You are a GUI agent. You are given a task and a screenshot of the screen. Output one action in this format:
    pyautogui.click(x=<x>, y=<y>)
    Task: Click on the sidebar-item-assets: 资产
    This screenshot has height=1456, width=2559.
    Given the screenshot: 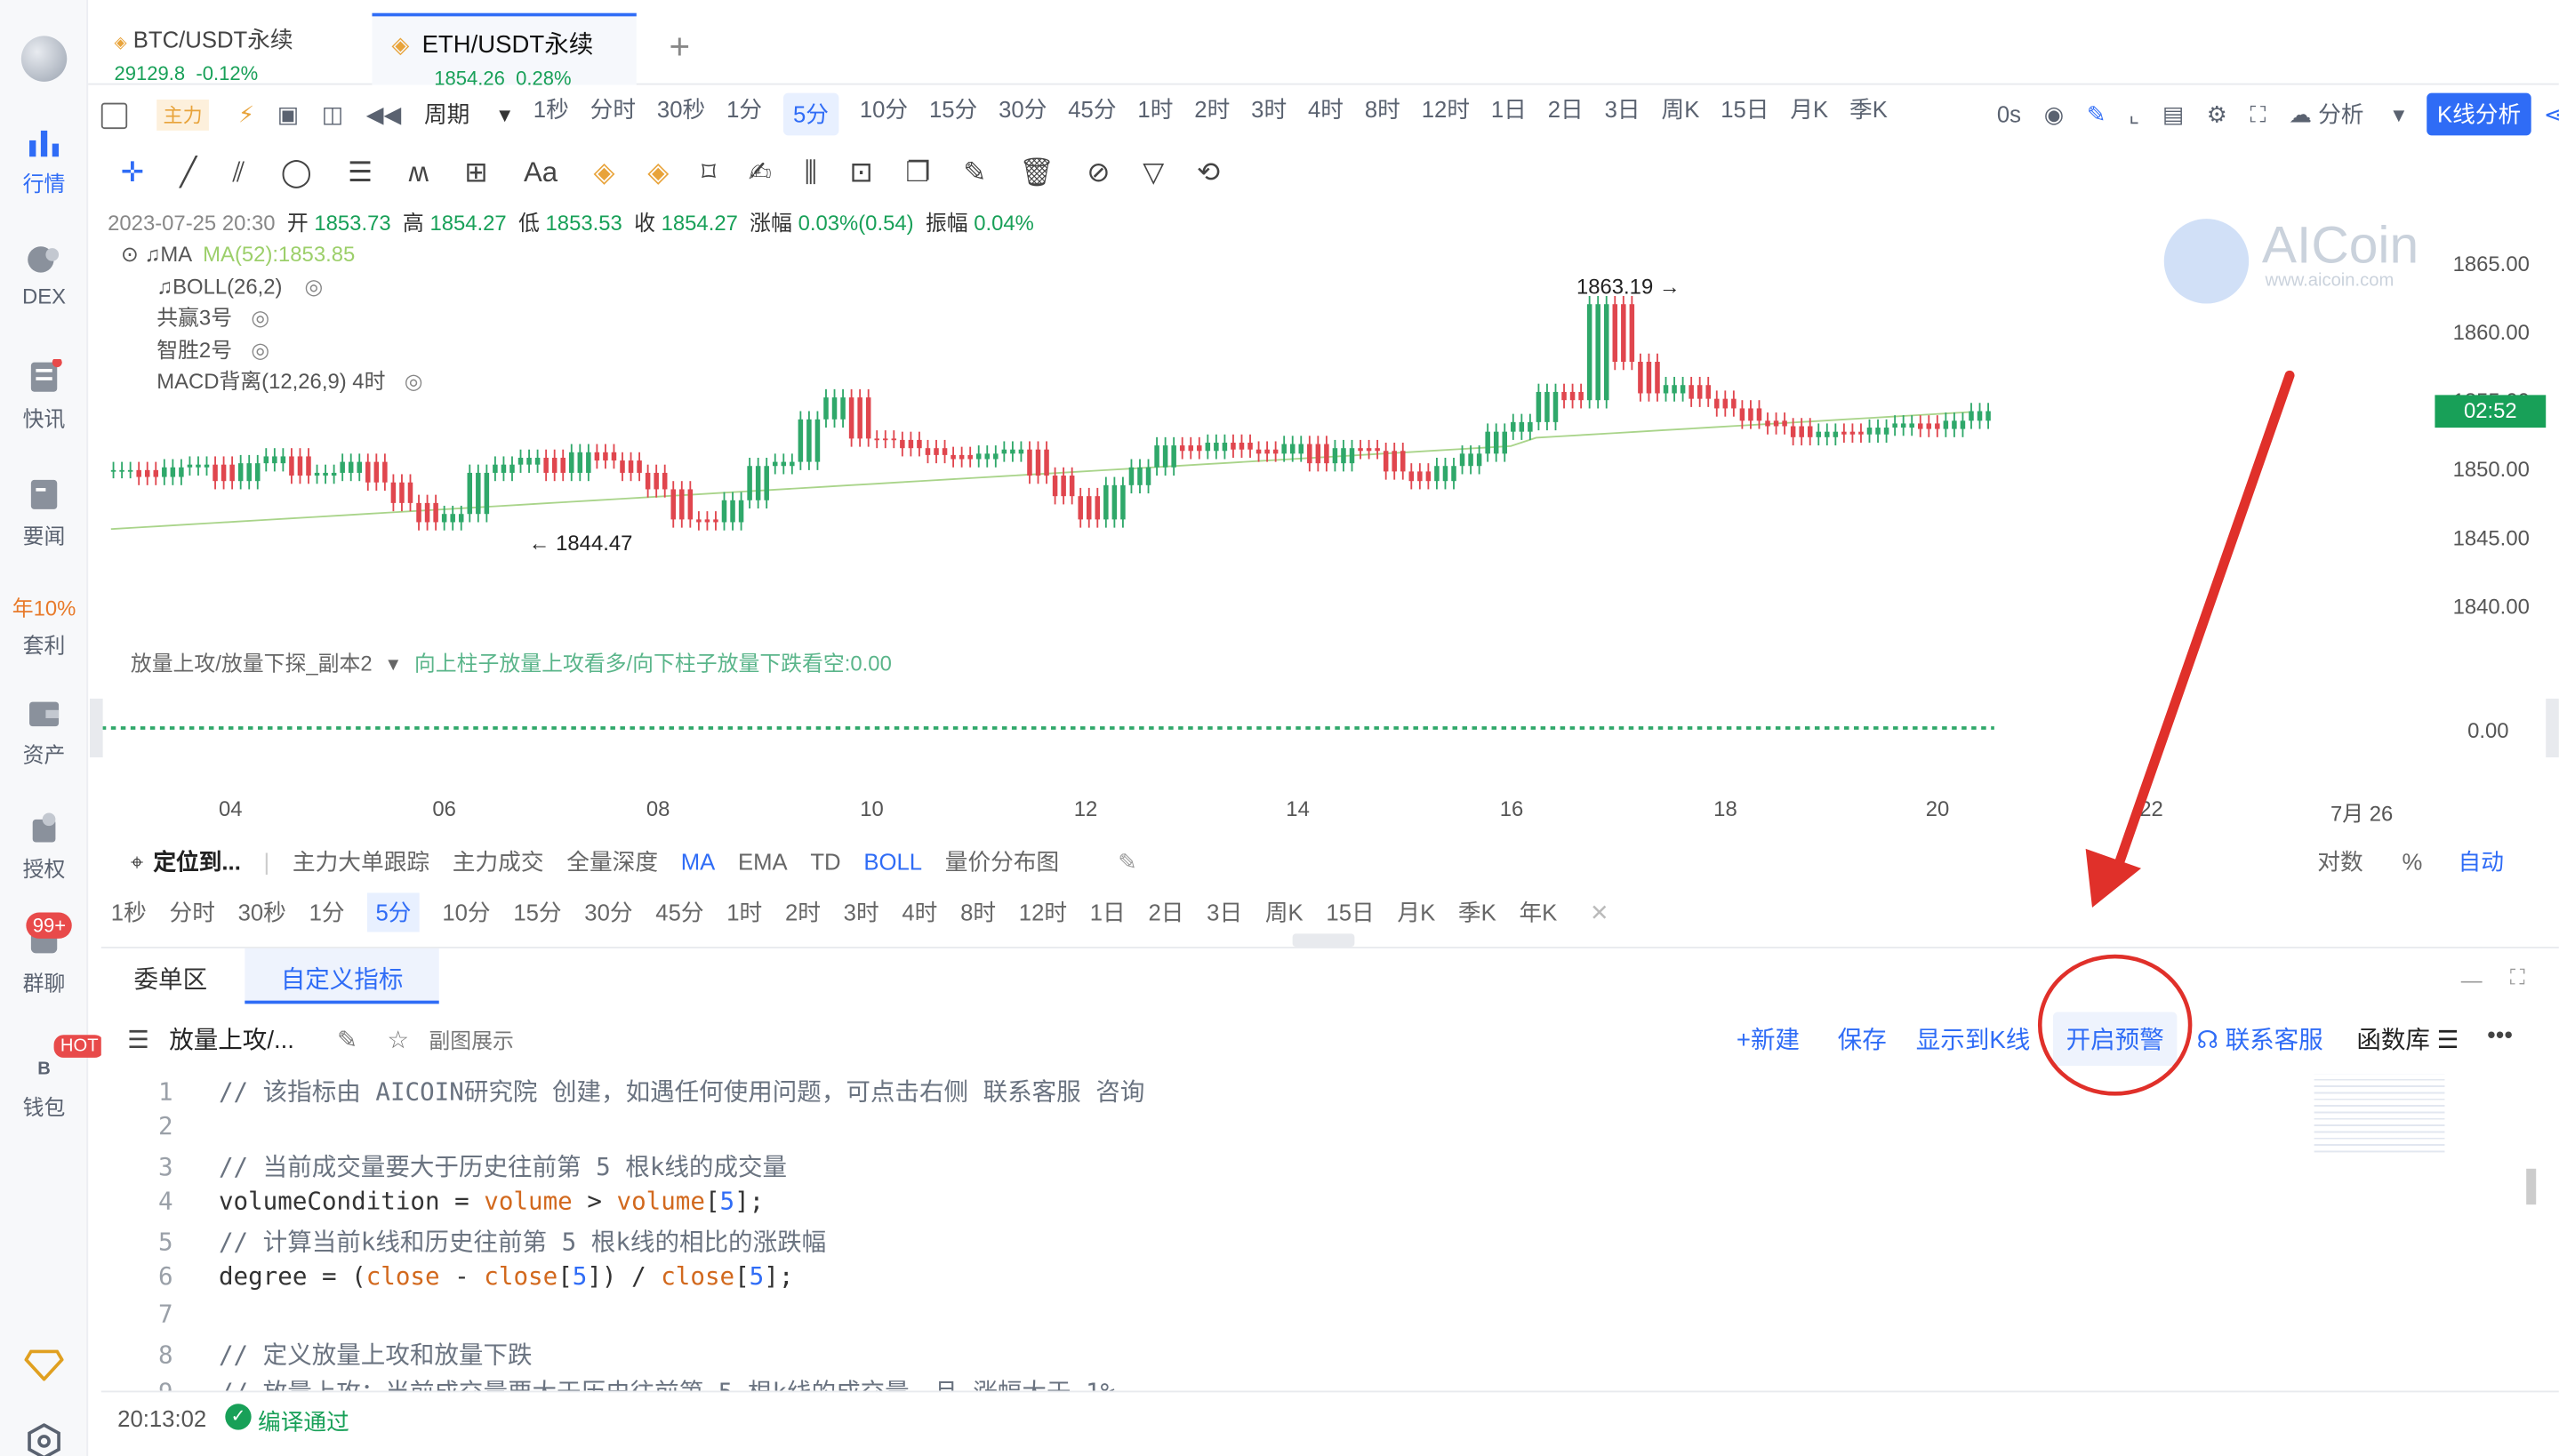 What is the action you would take?
    pyautogui.click(x=44, y=732)
    